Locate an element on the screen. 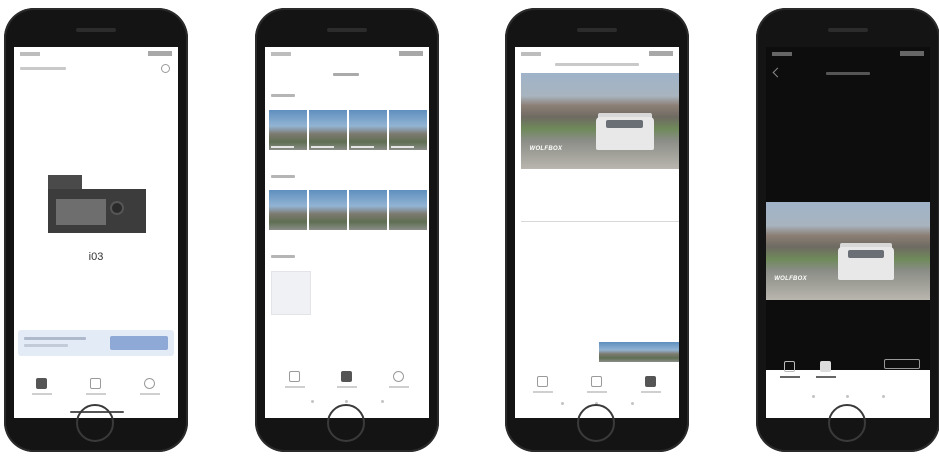 The height and width of the screenshot is (456, 939). screen-playback-dark: WOLFBOX is located at coordinates (848, 232).